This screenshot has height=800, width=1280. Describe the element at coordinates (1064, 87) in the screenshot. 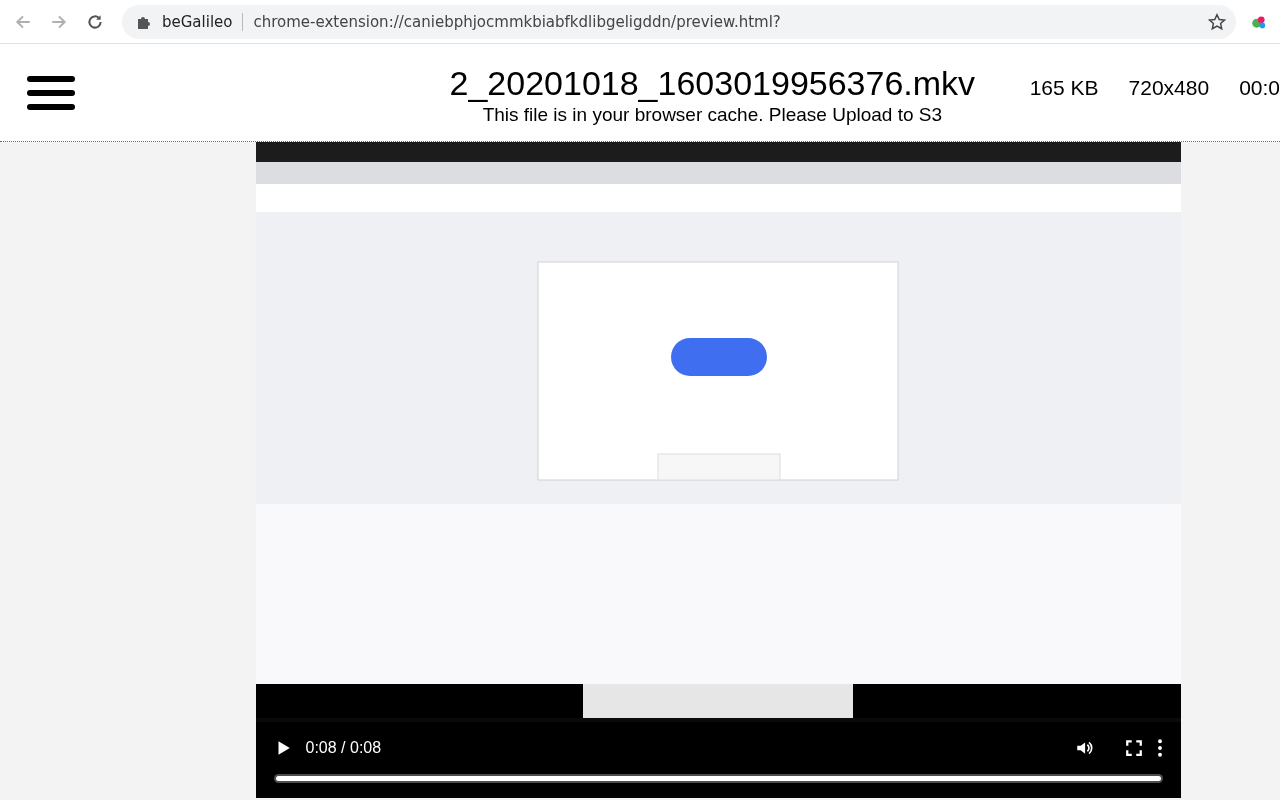

I see `file-info: 165 KB` at that location.